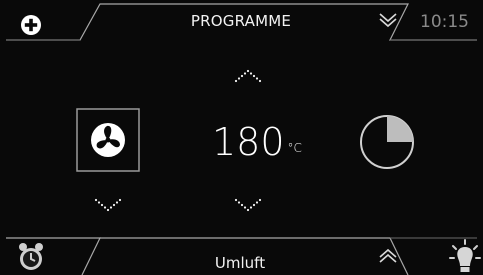 This screenshot has height=275, width=483. What do you see at coordinates (388, 20) in the screenshot?
I see `double-chevron-down-icon` at bounding box center [388, 20].